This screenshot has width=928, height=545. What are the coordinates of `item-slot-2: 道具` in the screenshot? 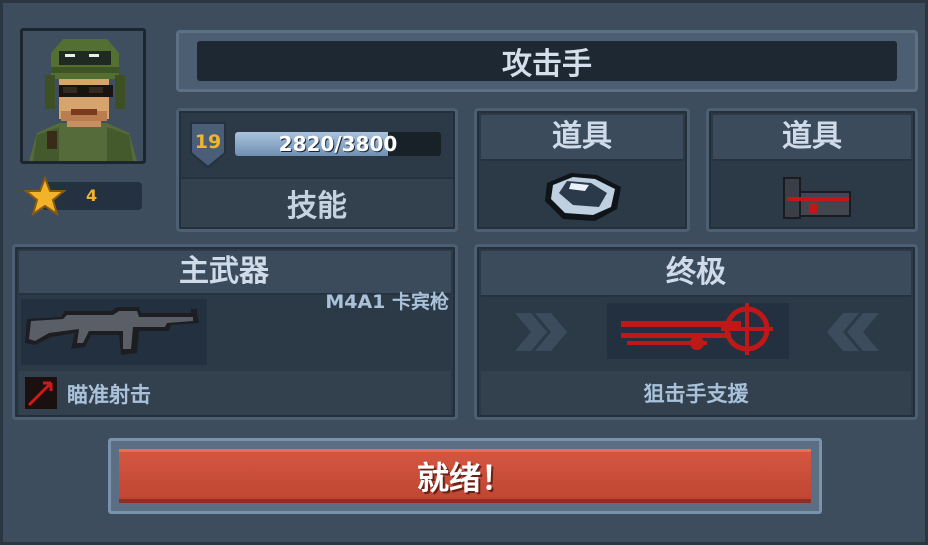 It's located at (812, 170).